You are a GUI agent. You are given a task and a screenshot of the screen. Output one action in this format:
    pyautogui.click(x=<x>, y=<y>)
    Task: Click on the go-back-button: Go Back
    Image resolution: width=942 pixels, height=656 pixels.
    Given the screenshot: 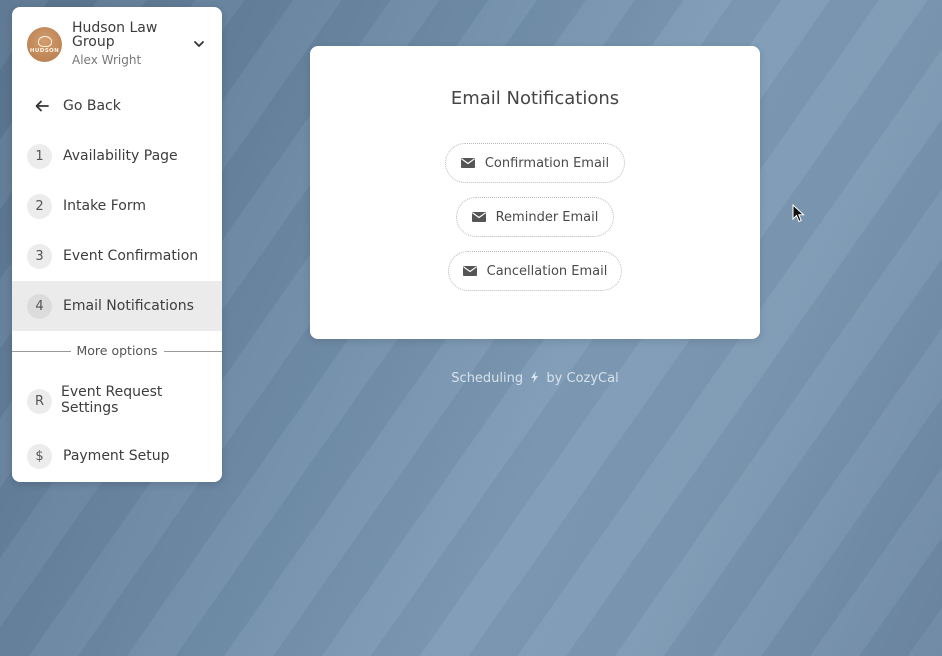 What is the action you would take?
    pyautogui.click(x=117, y=106)
    